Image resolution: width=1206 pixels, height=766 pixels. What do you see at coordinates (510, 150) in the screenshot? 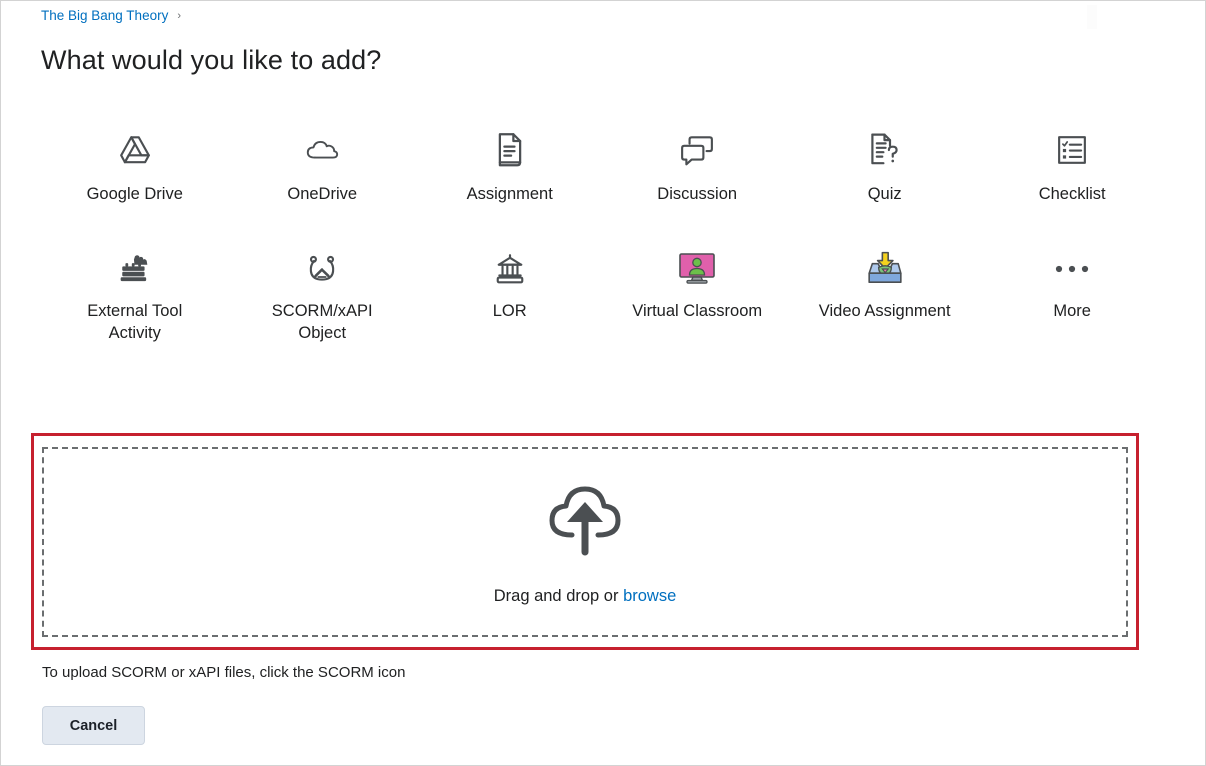
I see `assignment-document-icon` at bounding box center [510, 150].